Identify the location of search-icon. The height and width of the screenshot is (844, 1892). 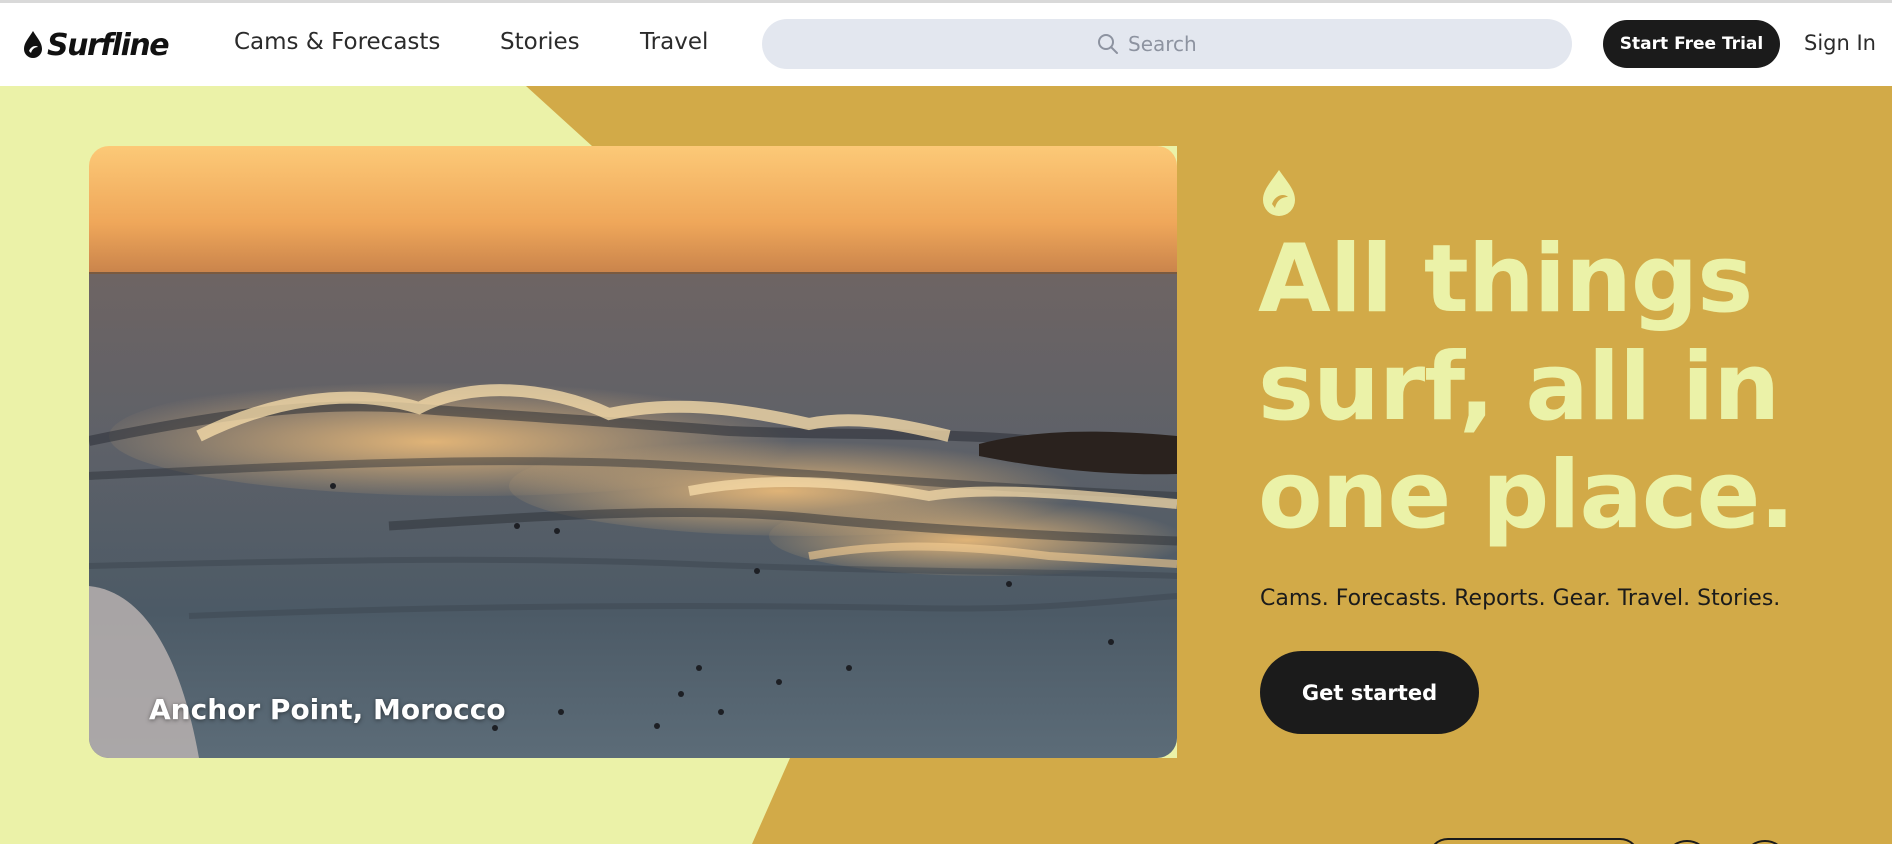
(1108, 44).